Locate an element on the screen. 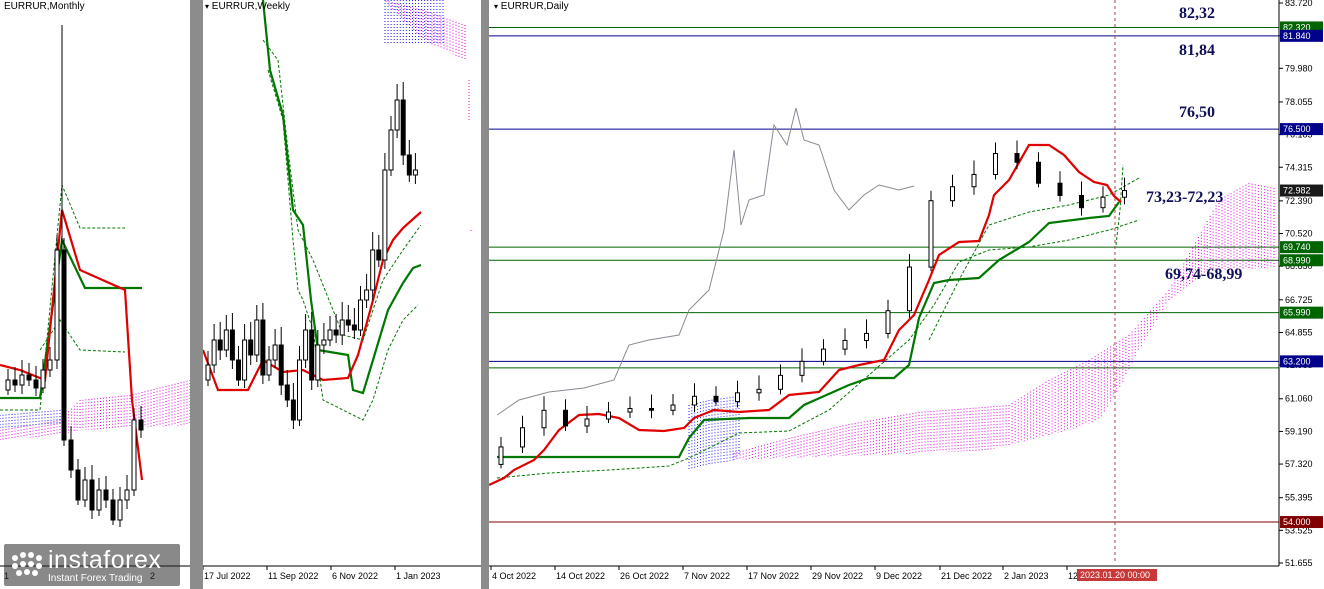  level-price-tag-label: 69.740 is located at coordinates (1297, 247).